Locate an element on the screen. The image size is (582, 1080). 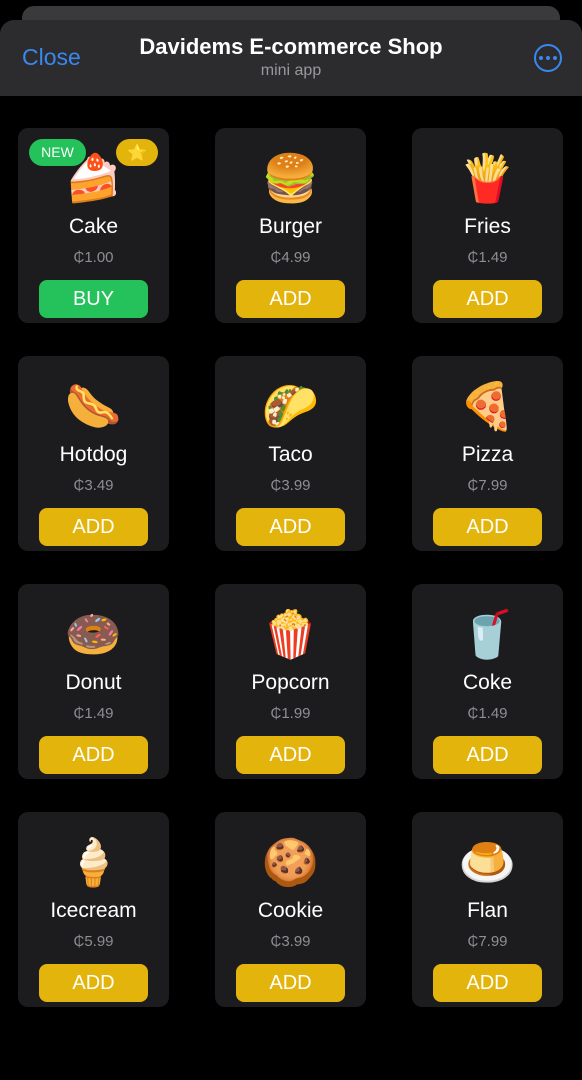
product-name: Cake is located at coordinates (93, 226).